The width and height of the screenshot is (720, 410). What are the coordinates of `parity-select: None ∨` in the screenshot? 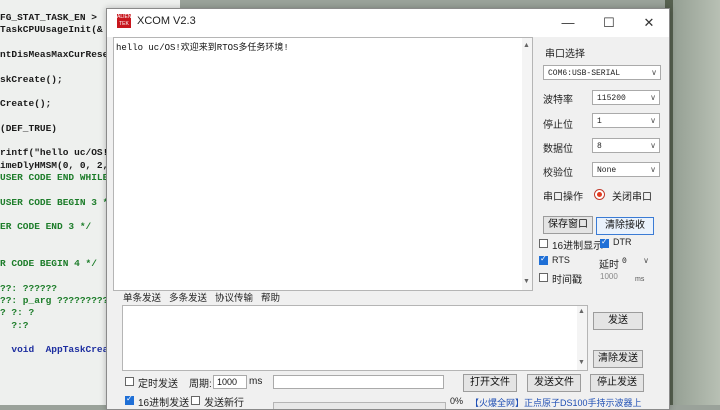 It's located at (626, 169).